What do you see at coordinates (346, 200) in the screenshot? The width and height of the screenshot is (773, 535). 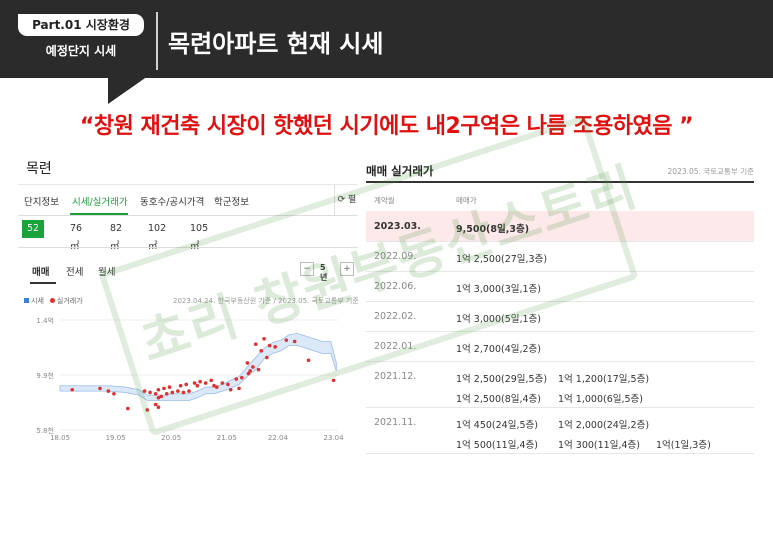 I see `refresh-button: ⟳ 펼` at bounding box center [346, 200].